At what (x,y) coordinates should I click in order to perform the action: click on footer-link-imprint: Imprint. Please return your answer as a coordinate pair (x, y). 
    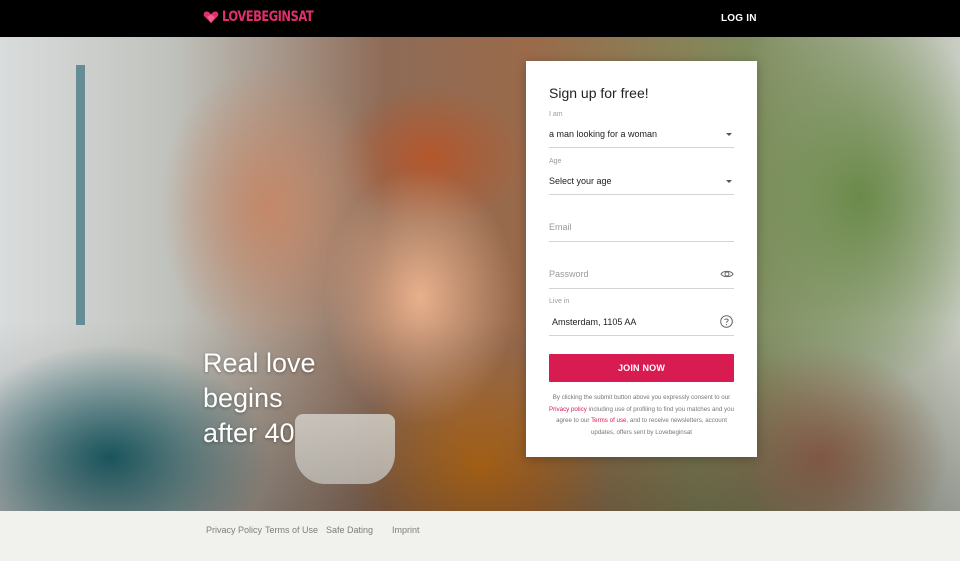
    Looking at the image, I should click on (406, 530).